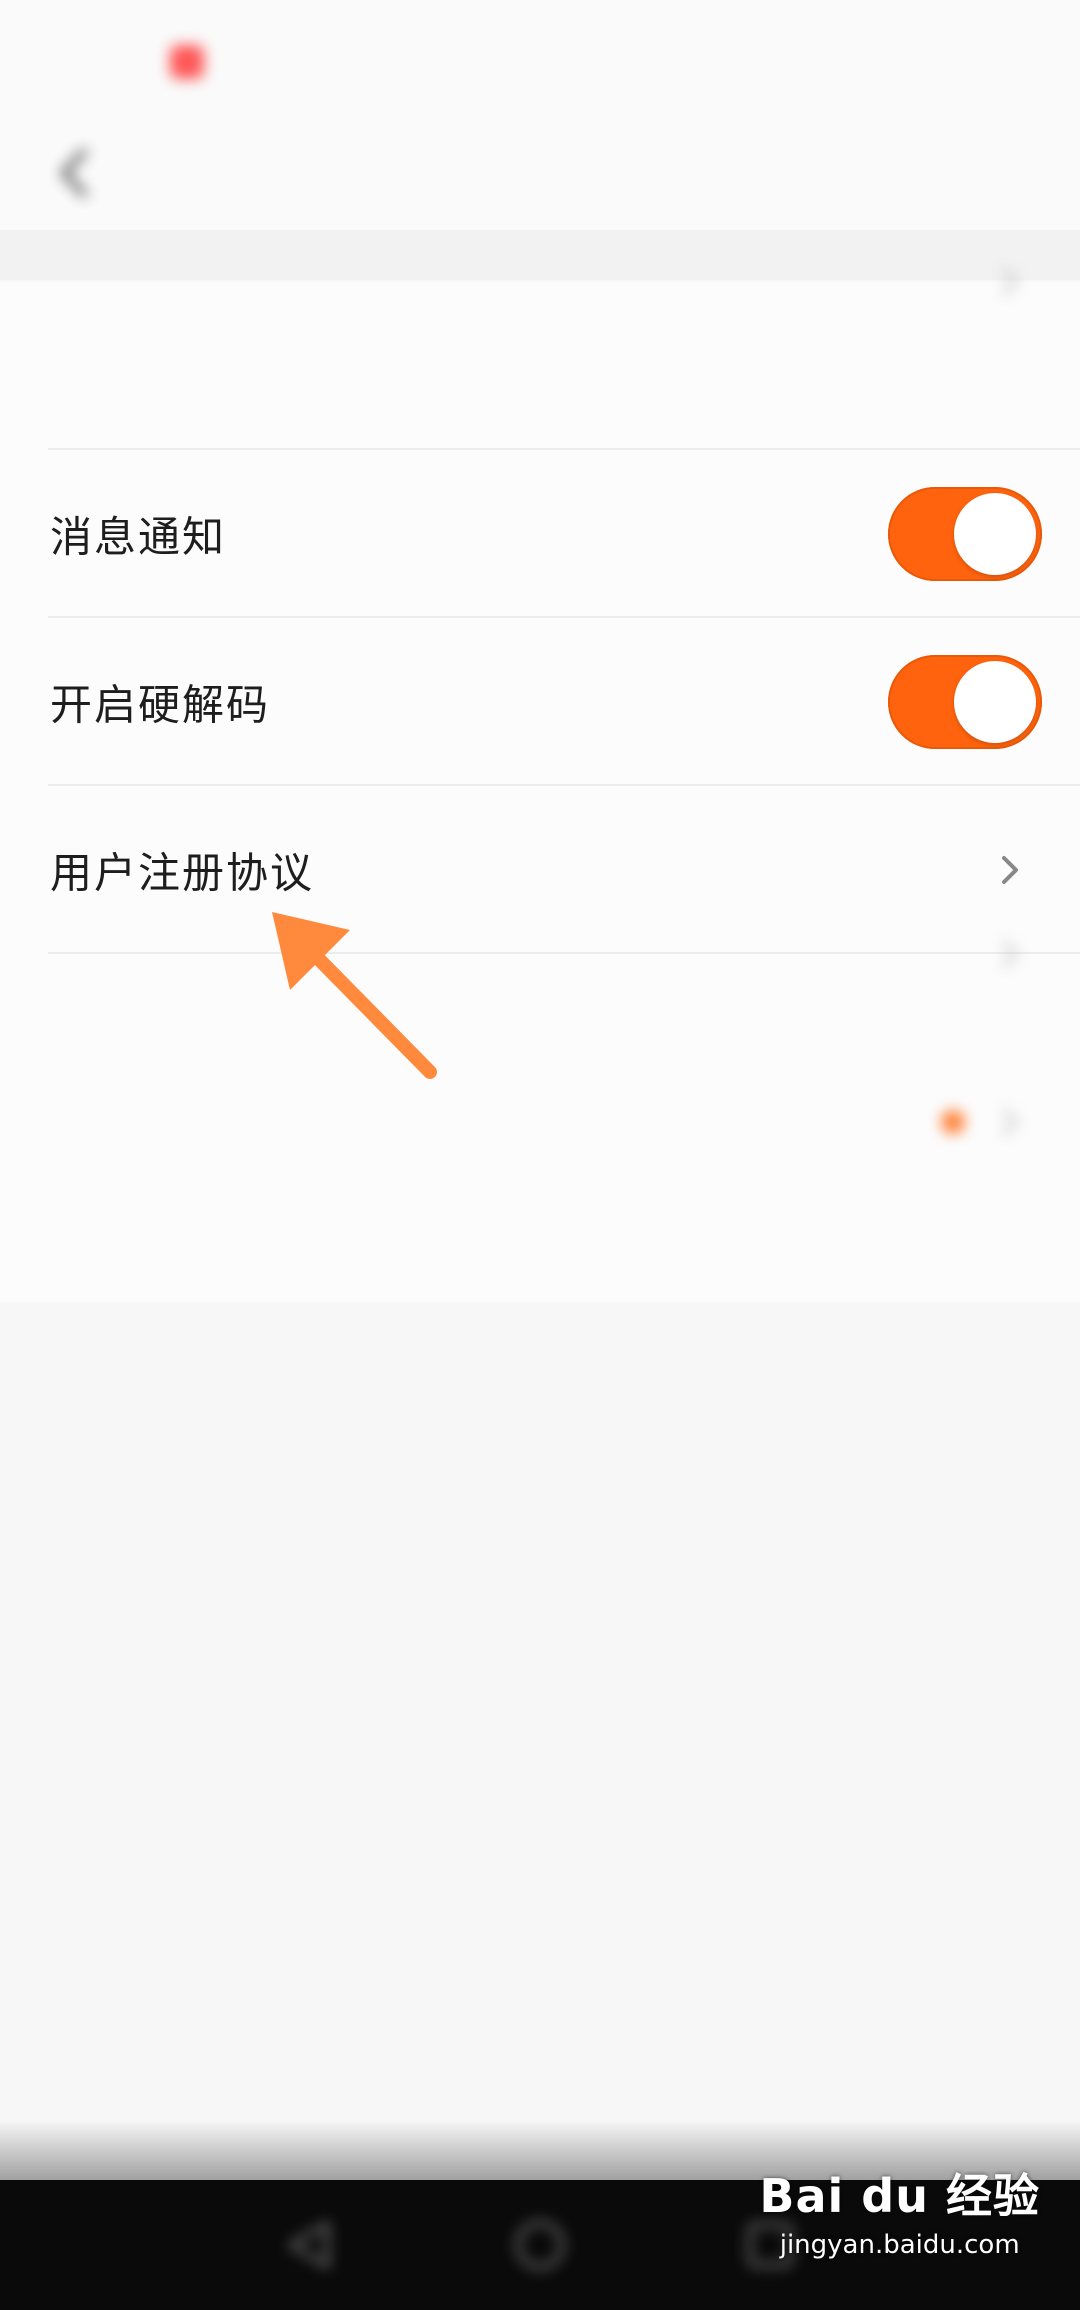 Image resolution: width=1080 pixels, height=2310 pixels. I want to click on watermark-url: jingyan.baidu.com, so click(899, 2245).